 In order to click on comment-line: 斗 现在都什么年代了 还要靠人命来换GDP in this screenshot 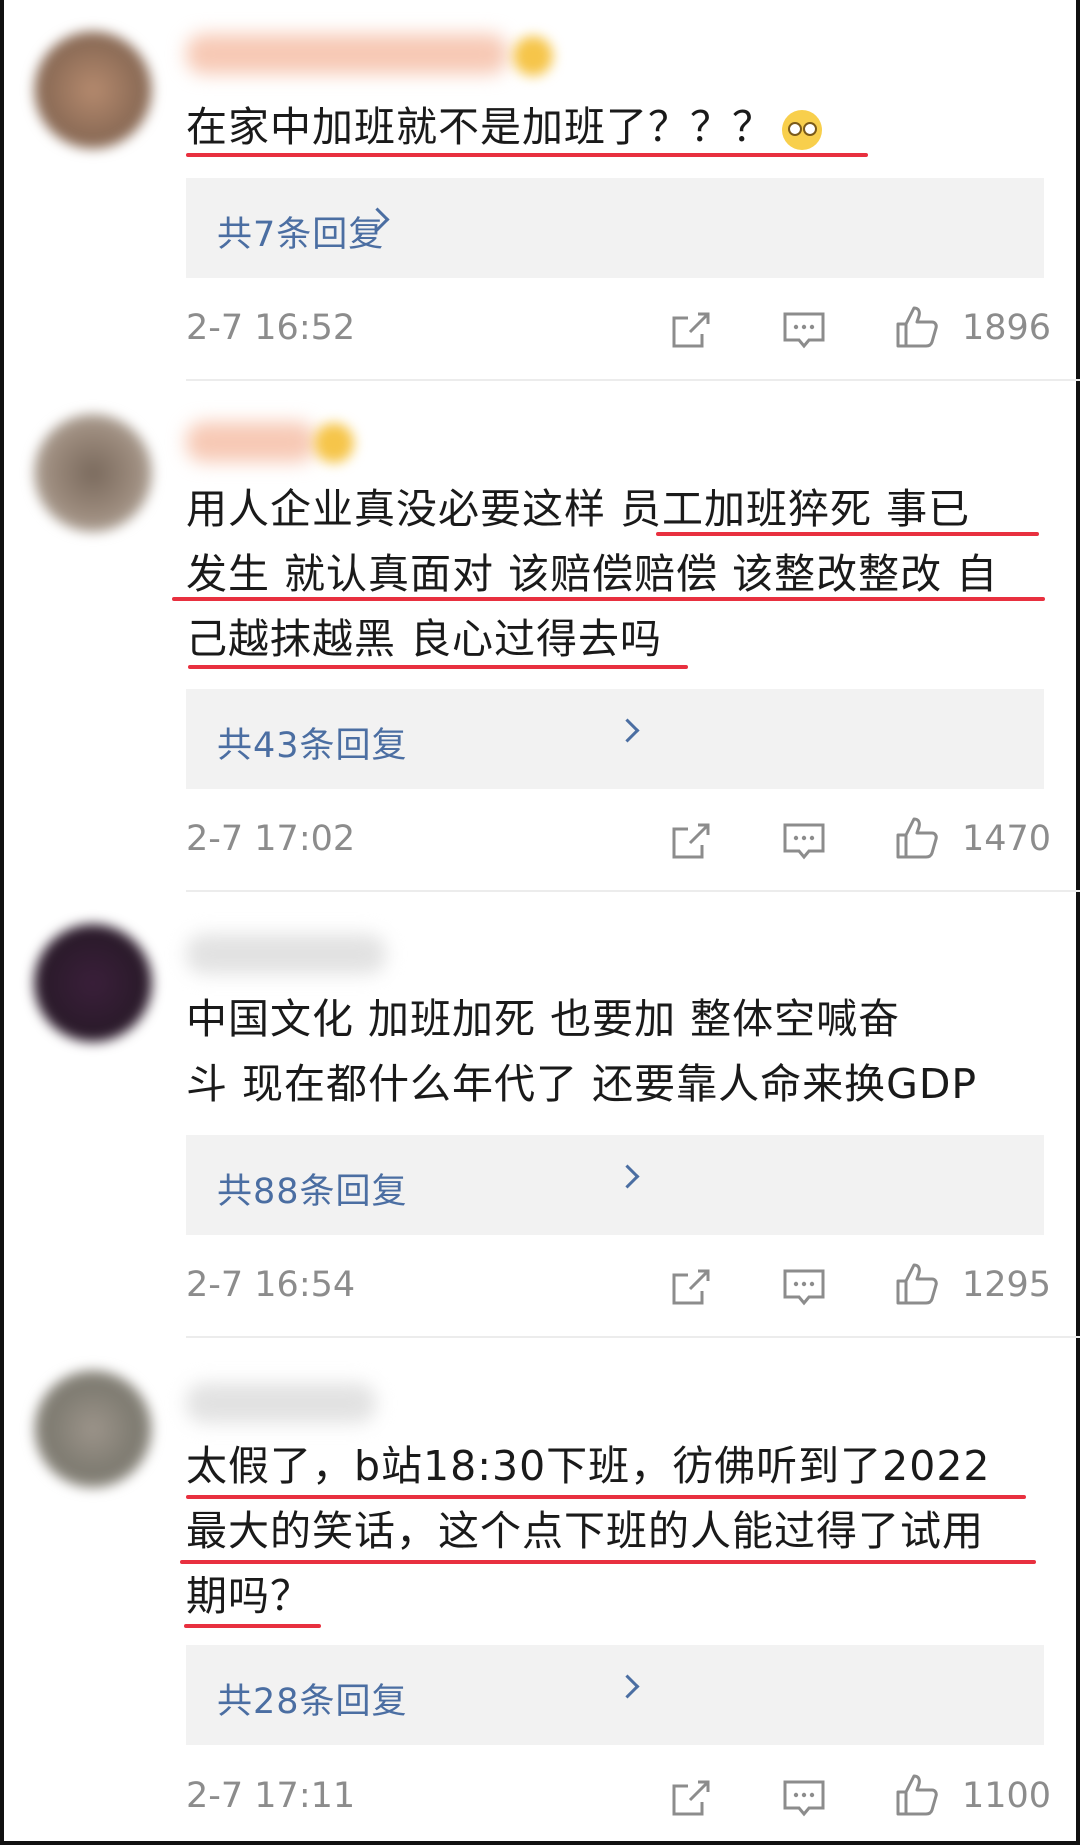, I will do `click(582, 1084)`.